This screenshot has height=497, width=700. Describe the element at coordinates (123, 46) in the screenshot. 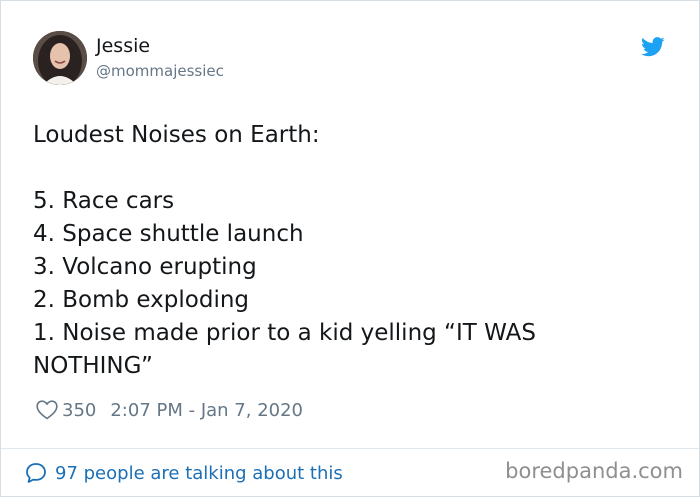

I see `author-name: Jessie` at that location.